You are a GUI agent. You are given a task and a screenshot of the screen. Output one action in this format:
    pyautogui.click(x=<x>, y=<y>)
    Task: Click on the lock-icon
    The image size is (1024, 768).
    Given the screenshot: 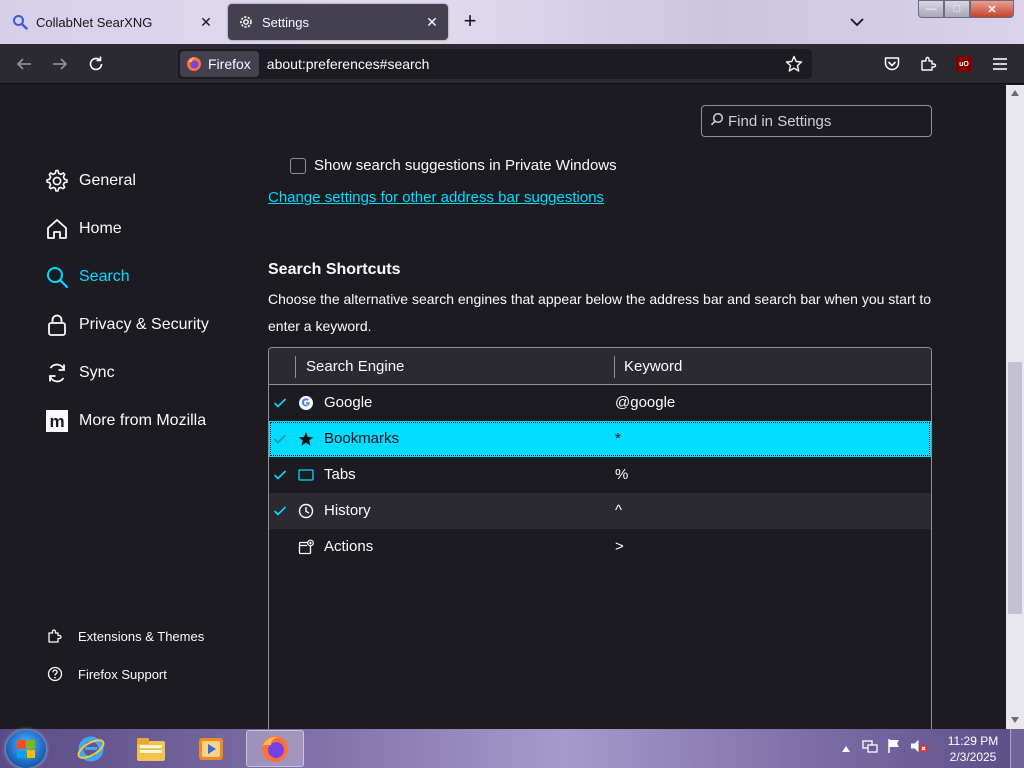 What is the action you would take?
    pyautogui.click(x=57, y=325)
    